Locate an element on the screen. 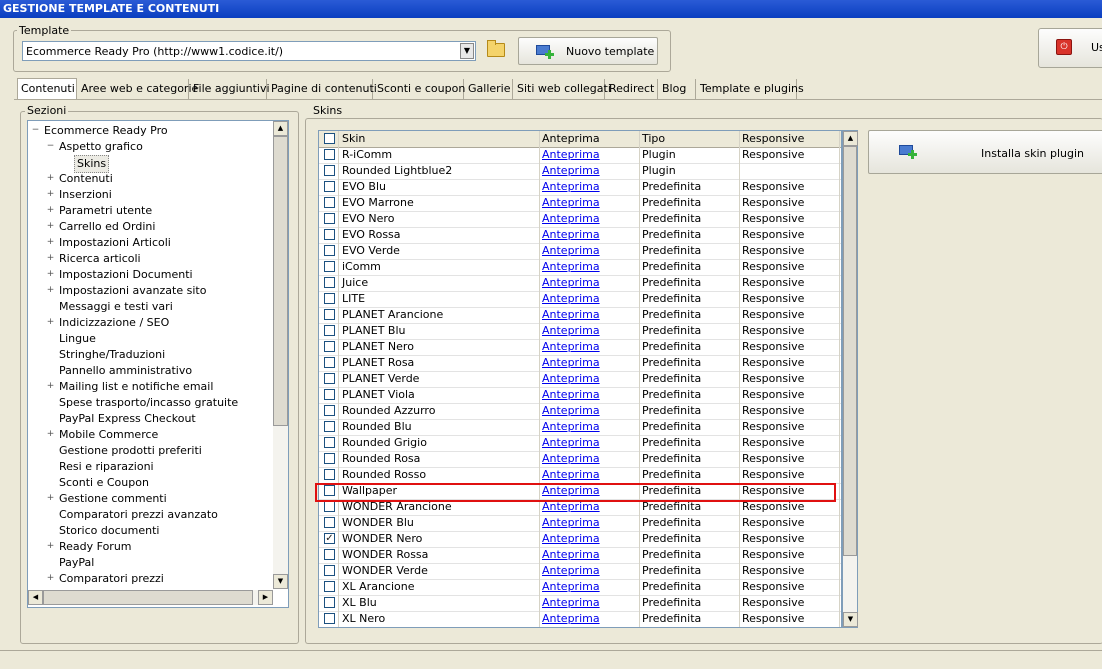 The width and height of the screenshot is (1102, 669). sections-vscrollbar: ▲ ▼ is located at coordinates (280, 355).